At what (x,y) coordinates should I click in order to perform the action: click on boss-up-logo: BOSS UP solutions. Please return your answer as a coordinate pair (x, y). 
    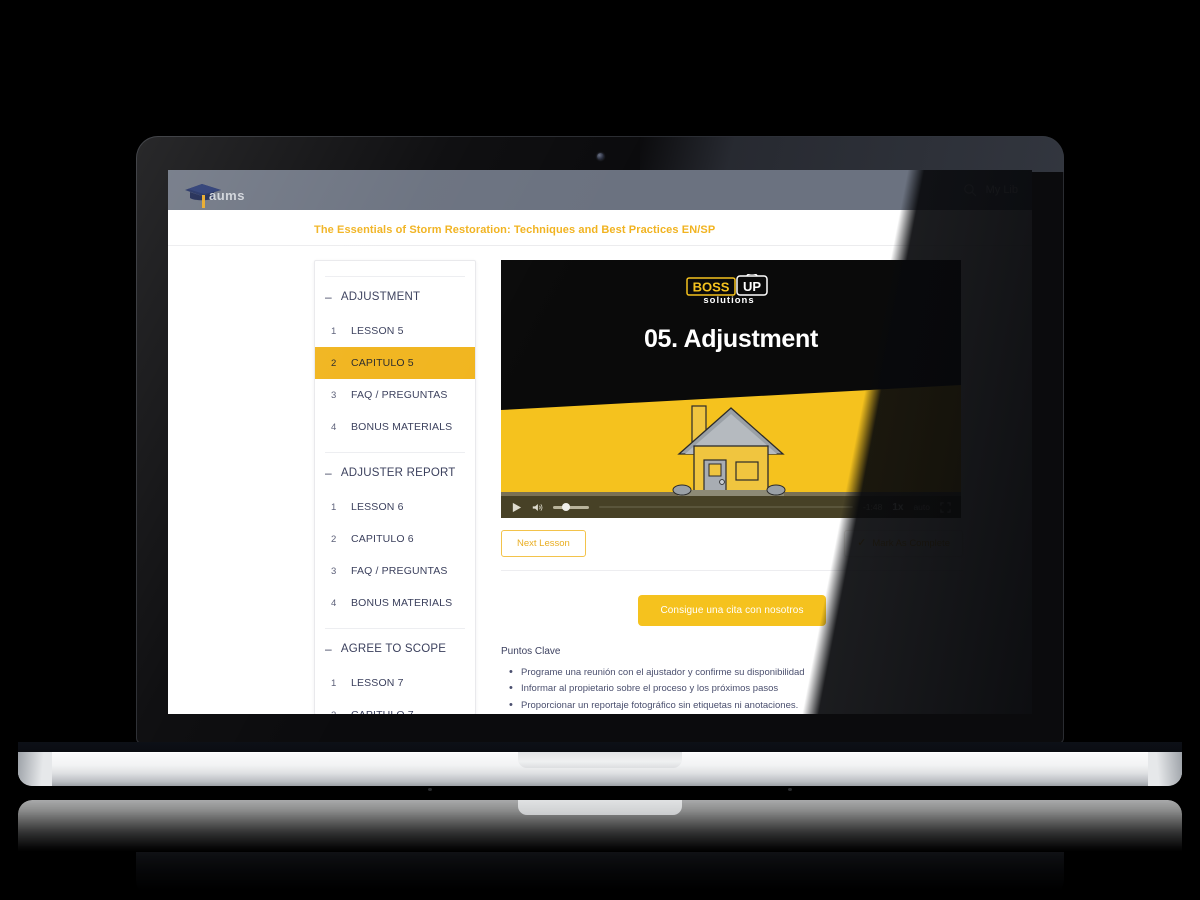
    Looking at the image, I should click on (731, 291).